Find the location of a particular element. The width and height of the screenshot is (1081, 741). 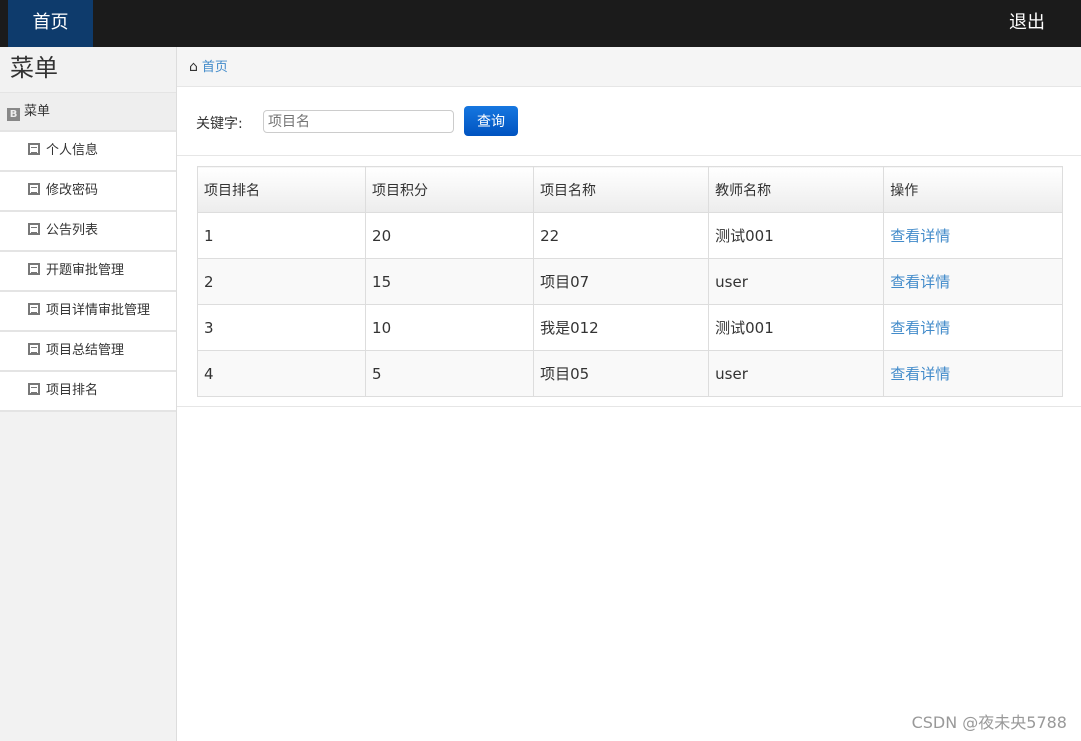

sidebar-item: 开题审批管理 is located at coordinates (88, 272).